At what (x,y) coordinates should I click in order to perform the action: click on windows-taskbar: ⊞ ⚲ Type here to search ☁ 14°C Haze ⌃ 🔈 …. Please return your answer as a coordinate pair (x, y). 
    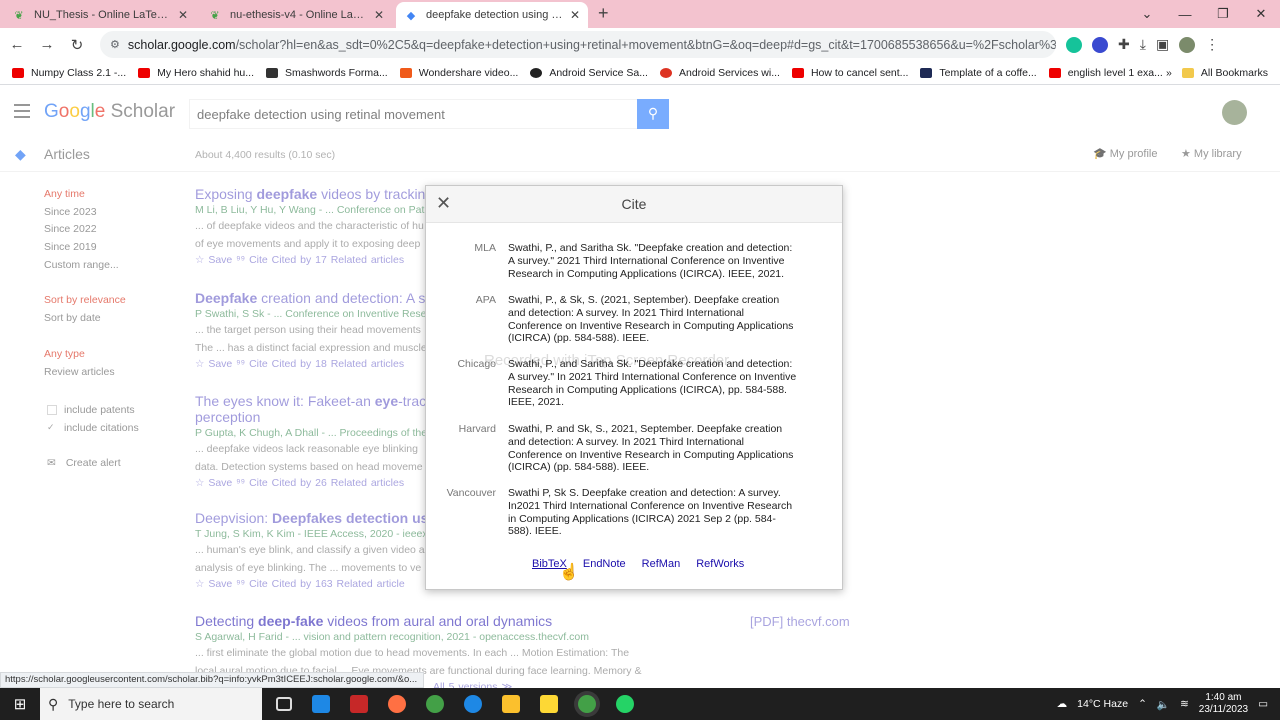
    Looking at the image, I should click on (640, 704).